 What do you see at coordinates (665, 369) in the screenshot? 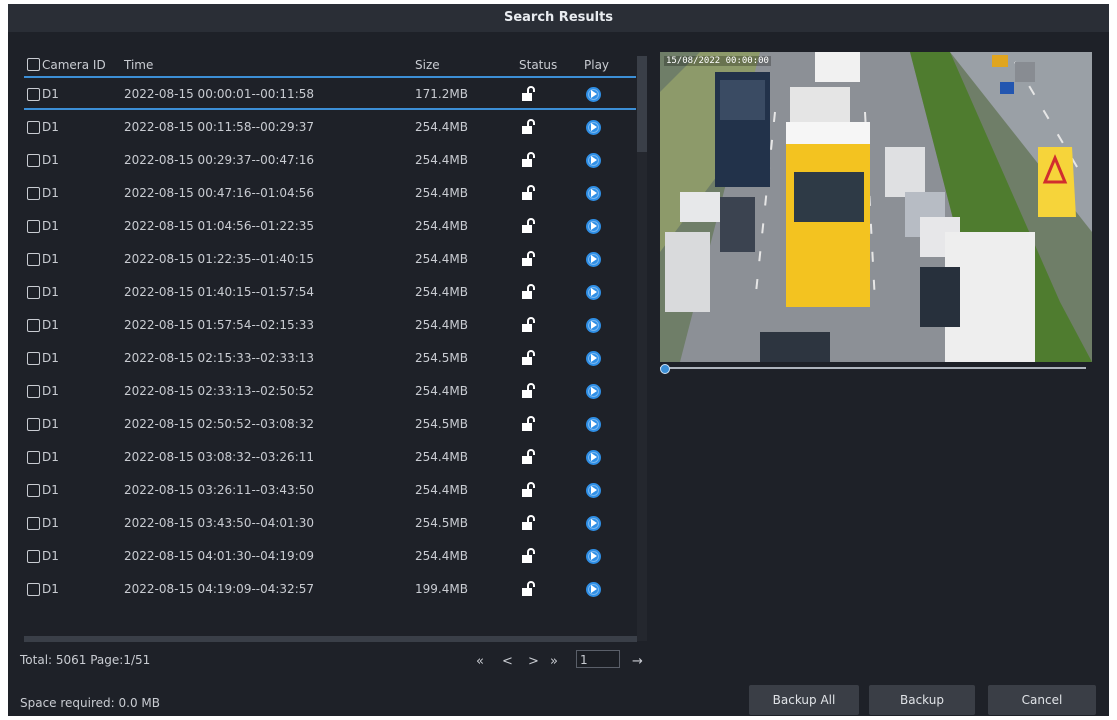
I see `playback-progress-handle` at bounding box center [665, 369].